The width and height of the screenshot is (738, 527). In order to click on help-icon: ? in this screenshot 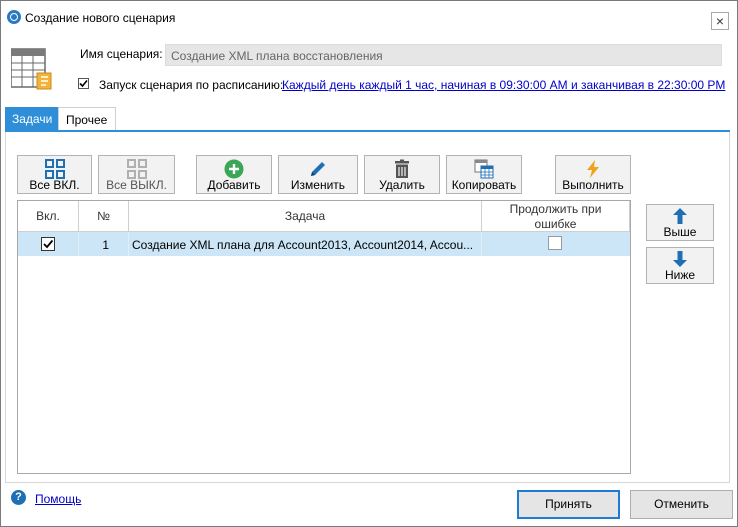, I will do `click(18, 497)`.